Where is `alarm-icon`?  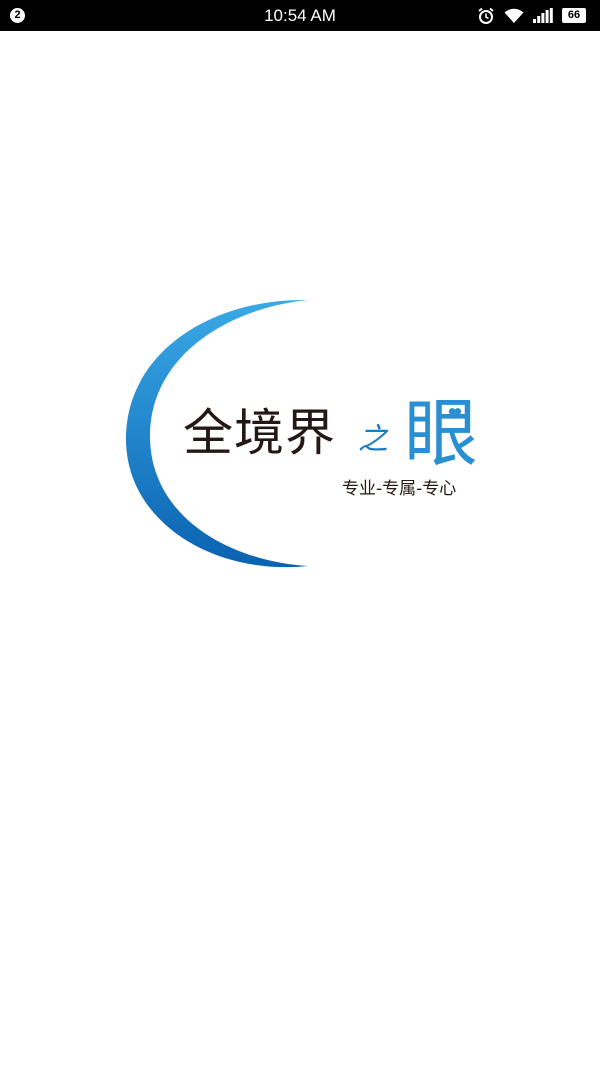
alarm-icon is located at coordinates (486, 15).